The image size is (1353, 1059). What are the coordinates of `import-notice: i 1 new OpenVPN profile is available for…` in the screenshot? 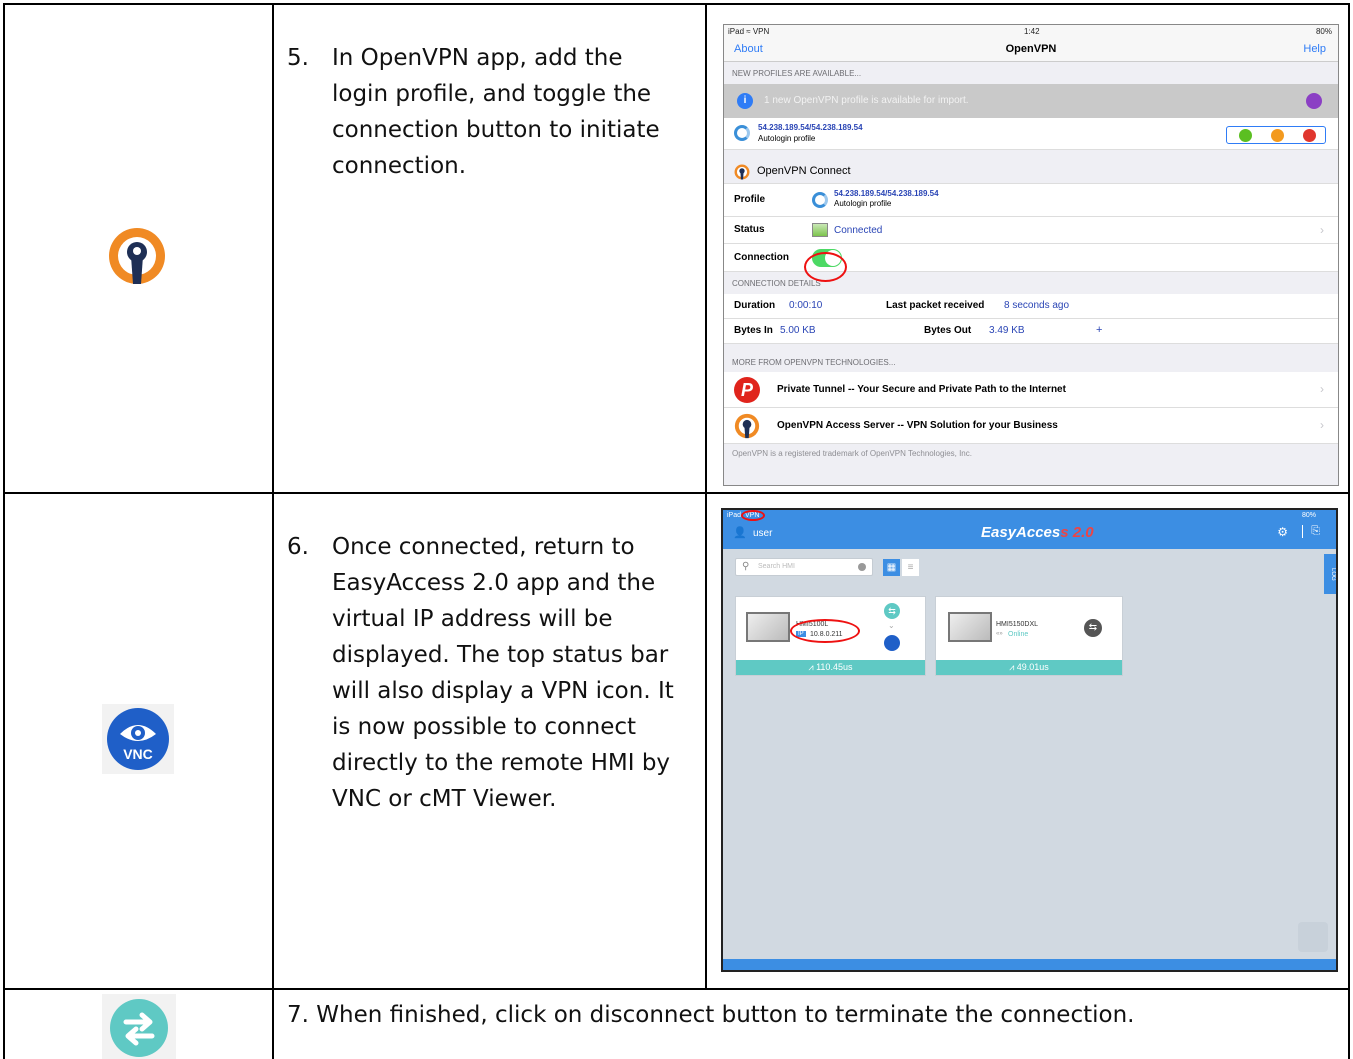 It's located at (1031, 101).